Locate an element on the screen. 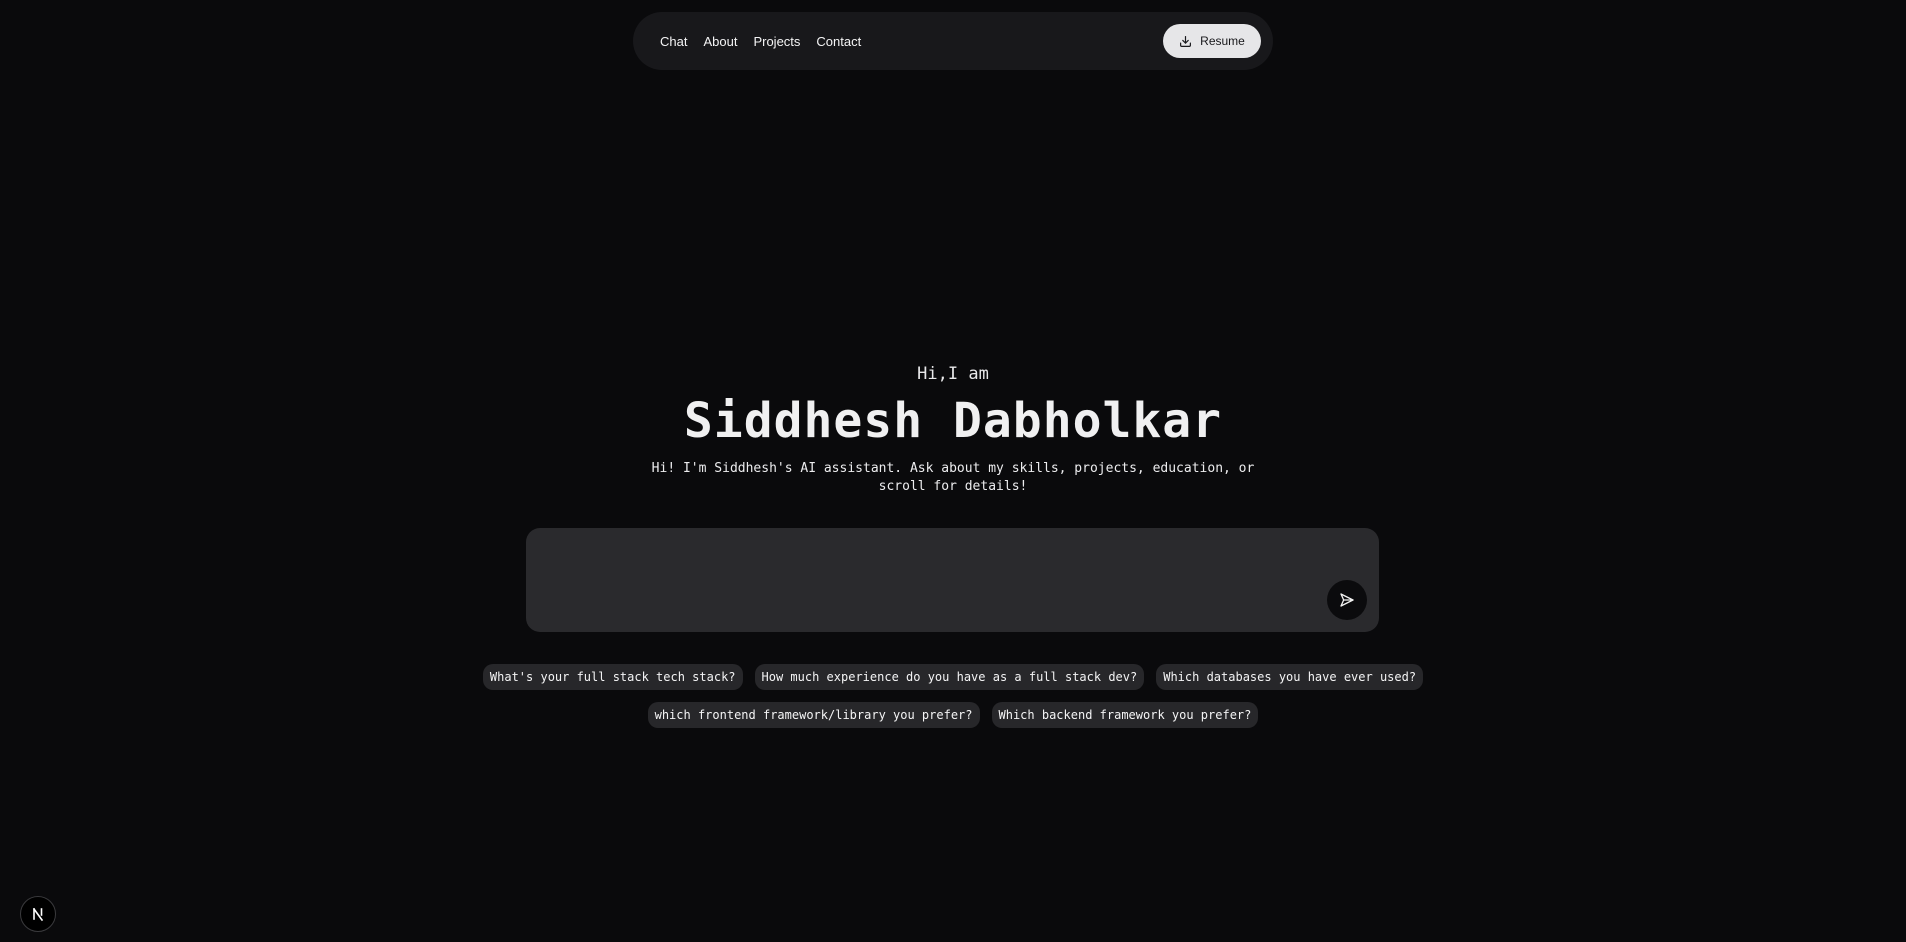 This screenshot has width=1906, height=942. chat-input is located at coordinates (952, 580).